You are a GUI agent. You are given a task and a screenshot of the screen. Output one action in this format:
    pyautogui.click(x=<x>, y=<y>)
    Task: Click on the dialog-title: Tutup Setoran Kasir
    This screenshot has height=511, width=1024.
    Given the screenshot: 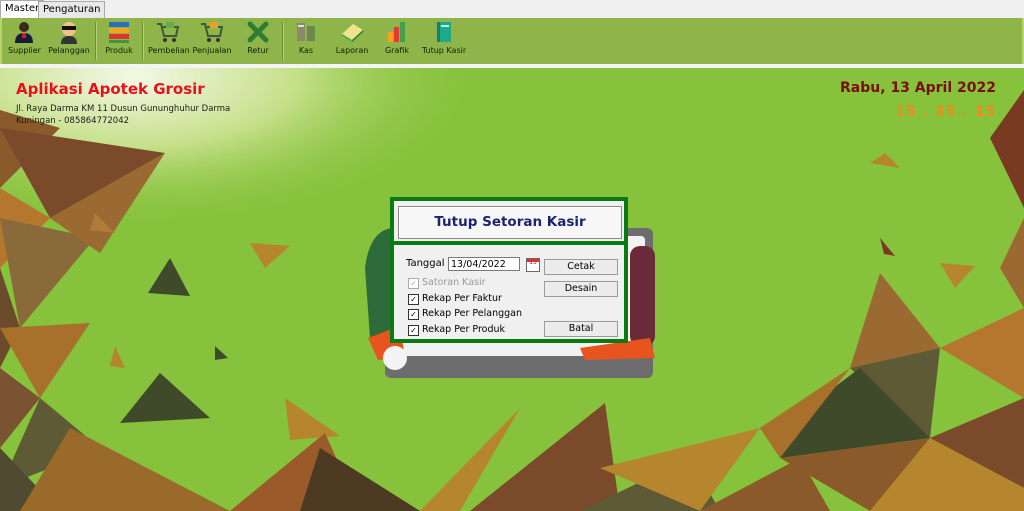 What is the action you would take?
    pyautogui.click(x=510, y=222)
    